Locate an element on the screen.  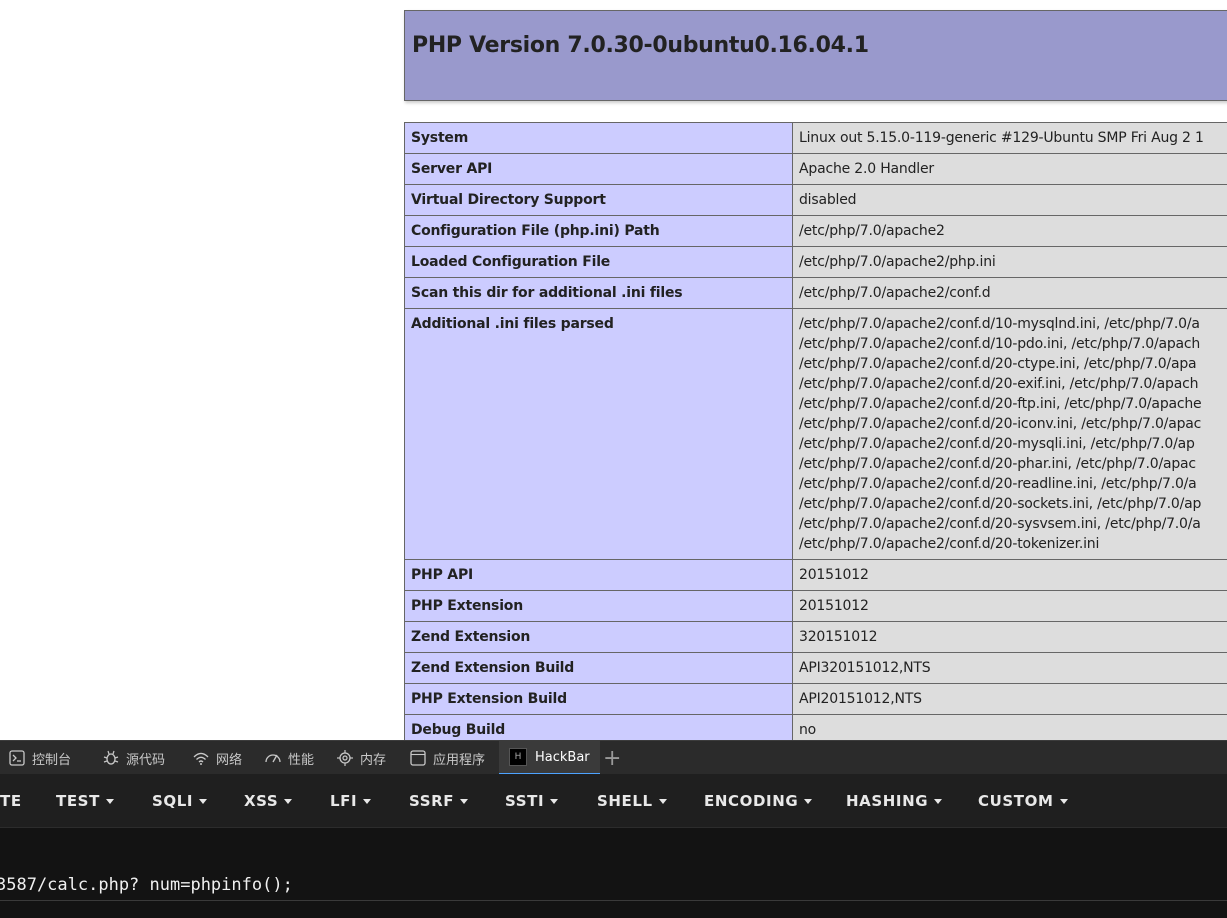
tab-memory: 内存 is located at coordinates (361, 758).